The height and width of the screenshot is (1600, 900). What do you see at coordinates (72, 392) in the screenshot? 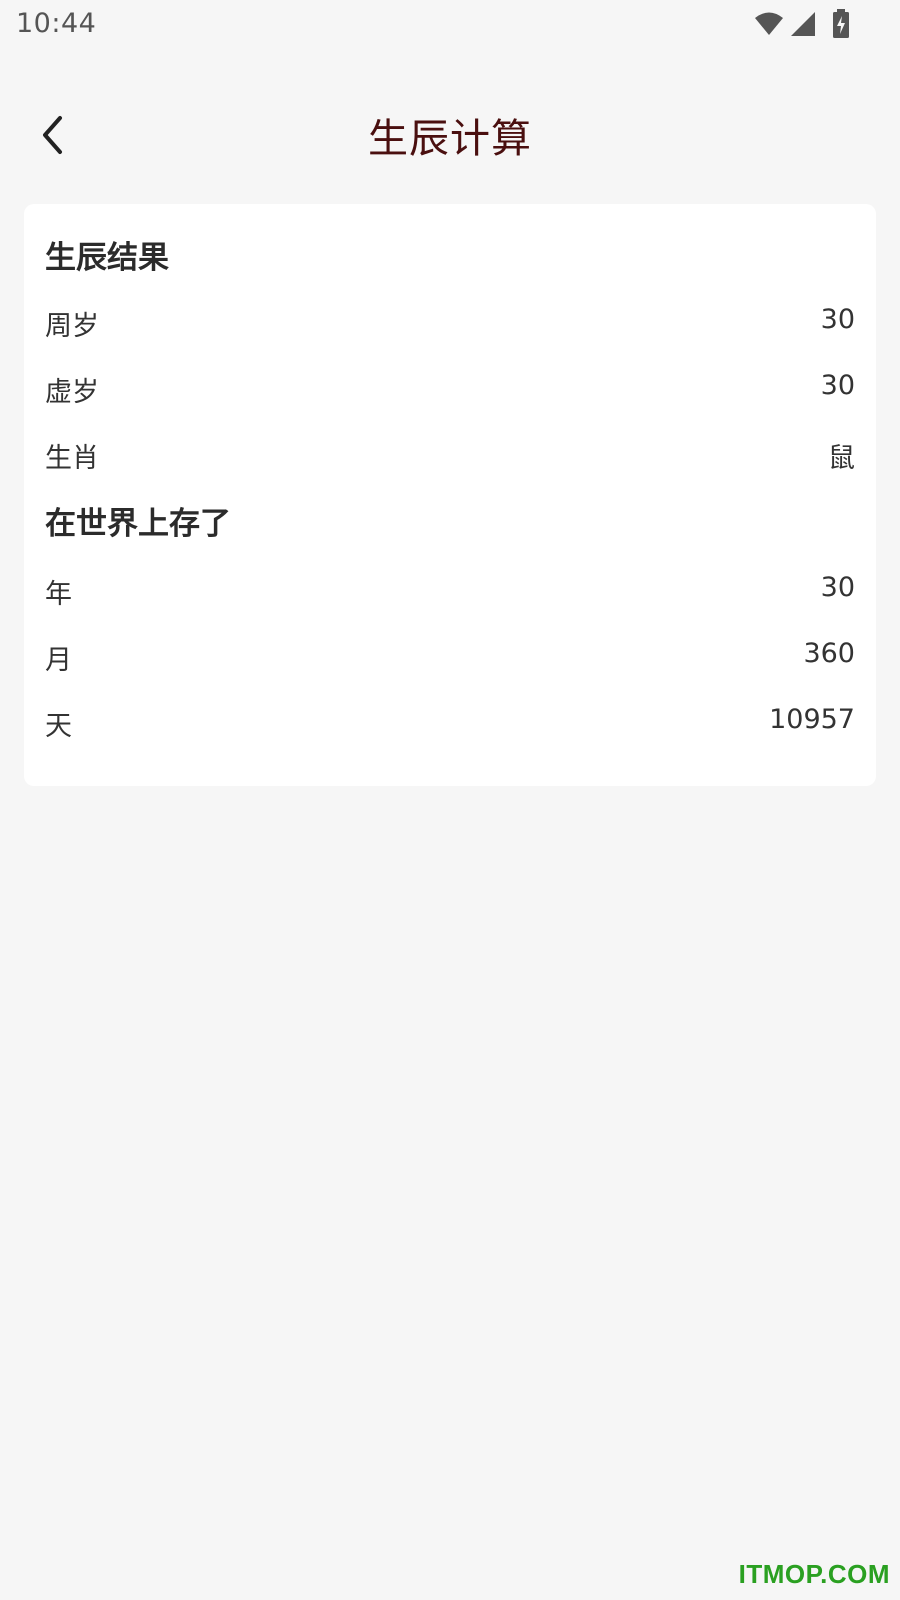
I see `row-label: 虚岁` at bounding box center [72, 392].